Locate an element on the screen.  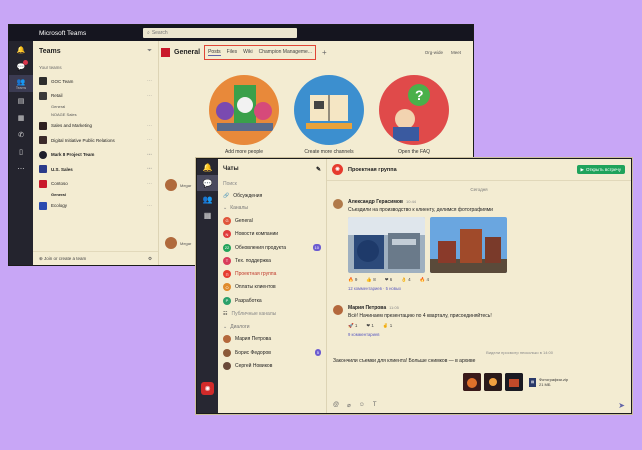
dialog-item: Мария Петрова is located at coordinates (272, 339).